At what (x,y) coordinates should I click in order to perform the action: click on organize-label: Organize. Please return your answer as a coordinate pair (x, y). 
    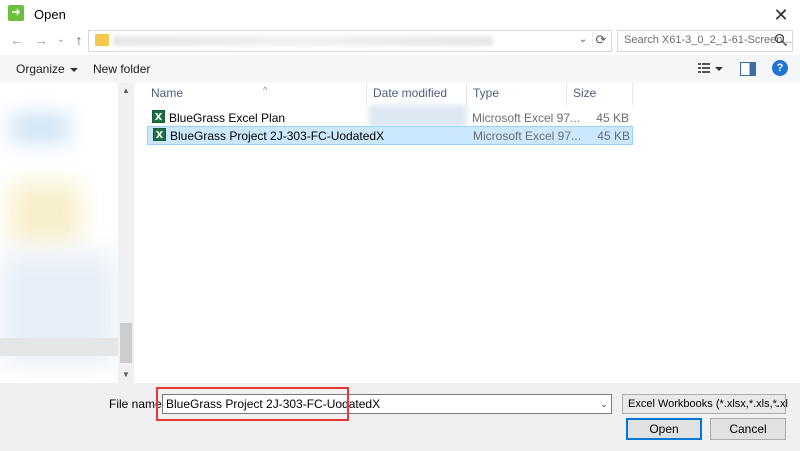
    Looking at the image, I should click on (40, 69).